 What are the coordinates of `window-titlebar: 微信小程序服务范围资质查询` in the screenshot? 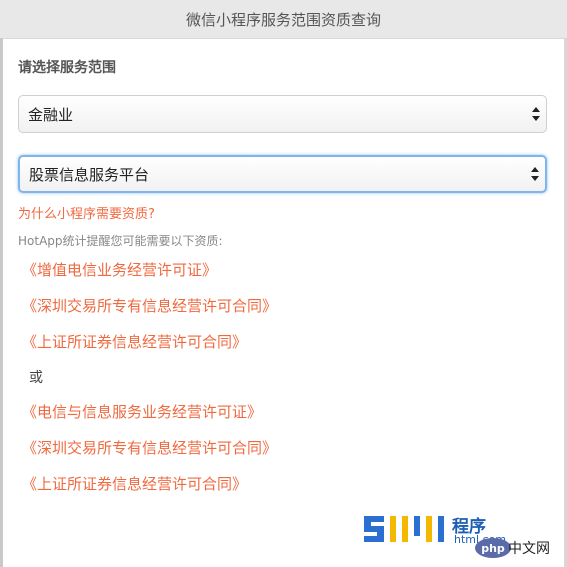 It's located at (283, 19).